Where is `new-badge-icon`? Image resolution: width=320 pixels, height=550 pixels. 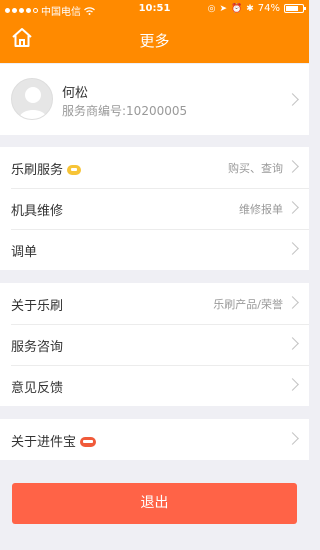 new-badge-icon is located at coordinates (88, 441).